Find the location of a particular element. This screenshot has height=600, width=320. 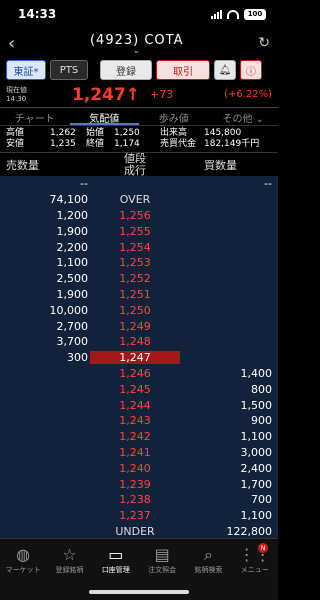

book-row: 74,100 OVER is located at coordinates (139, 200).